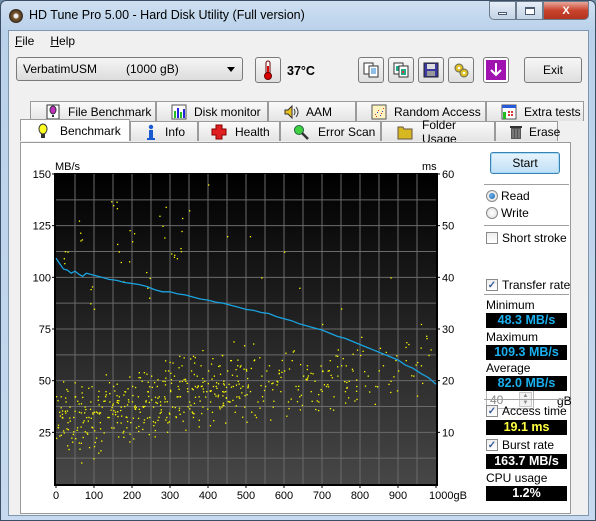 The image size is (596, 521). I want to click on tab-aam: AAM, so click(312, 111).